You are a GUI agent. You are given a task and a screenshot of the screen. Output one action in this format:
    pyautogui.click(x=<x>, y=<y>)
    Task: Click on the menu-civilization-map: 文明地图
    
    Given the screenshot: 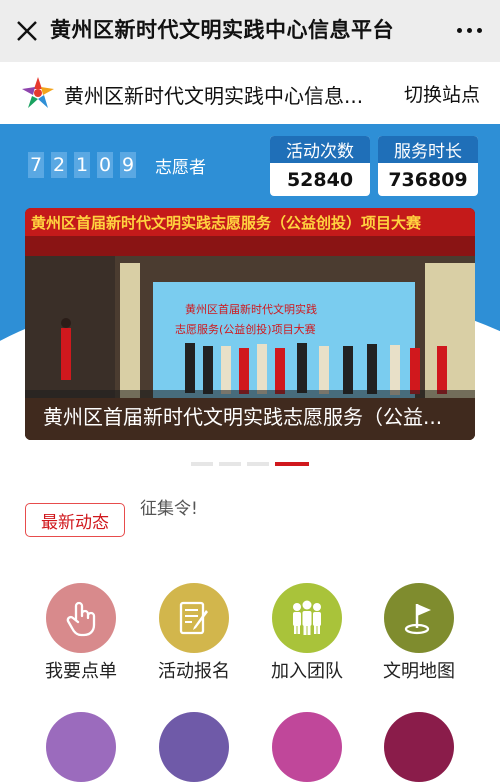 What is the action you would take?
    pyautogui.click(x=419, y=633)
    